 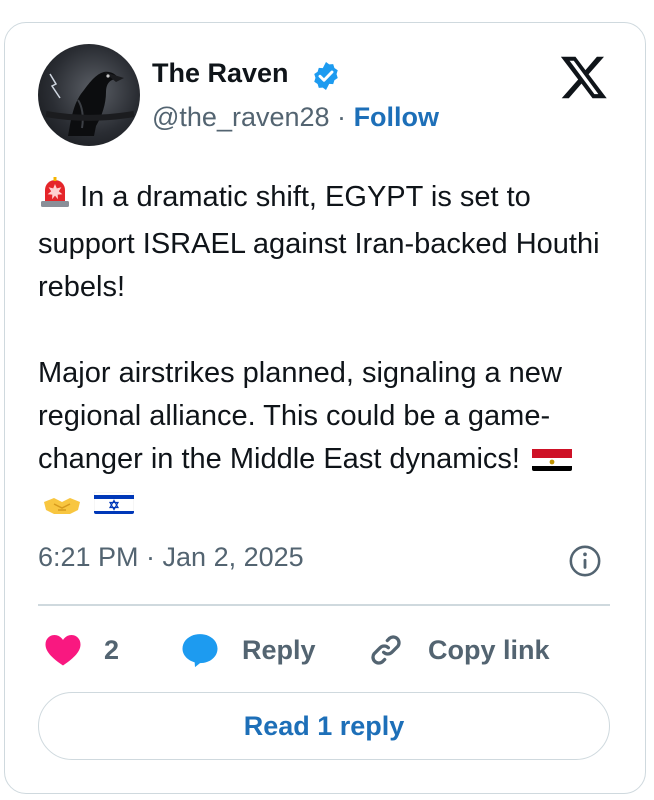 What do you see at coordinates (324, 650) in the screenshot?
I see `tweet-actions-bar: 2 Reply Copy link` at bounding box center [324, 650].